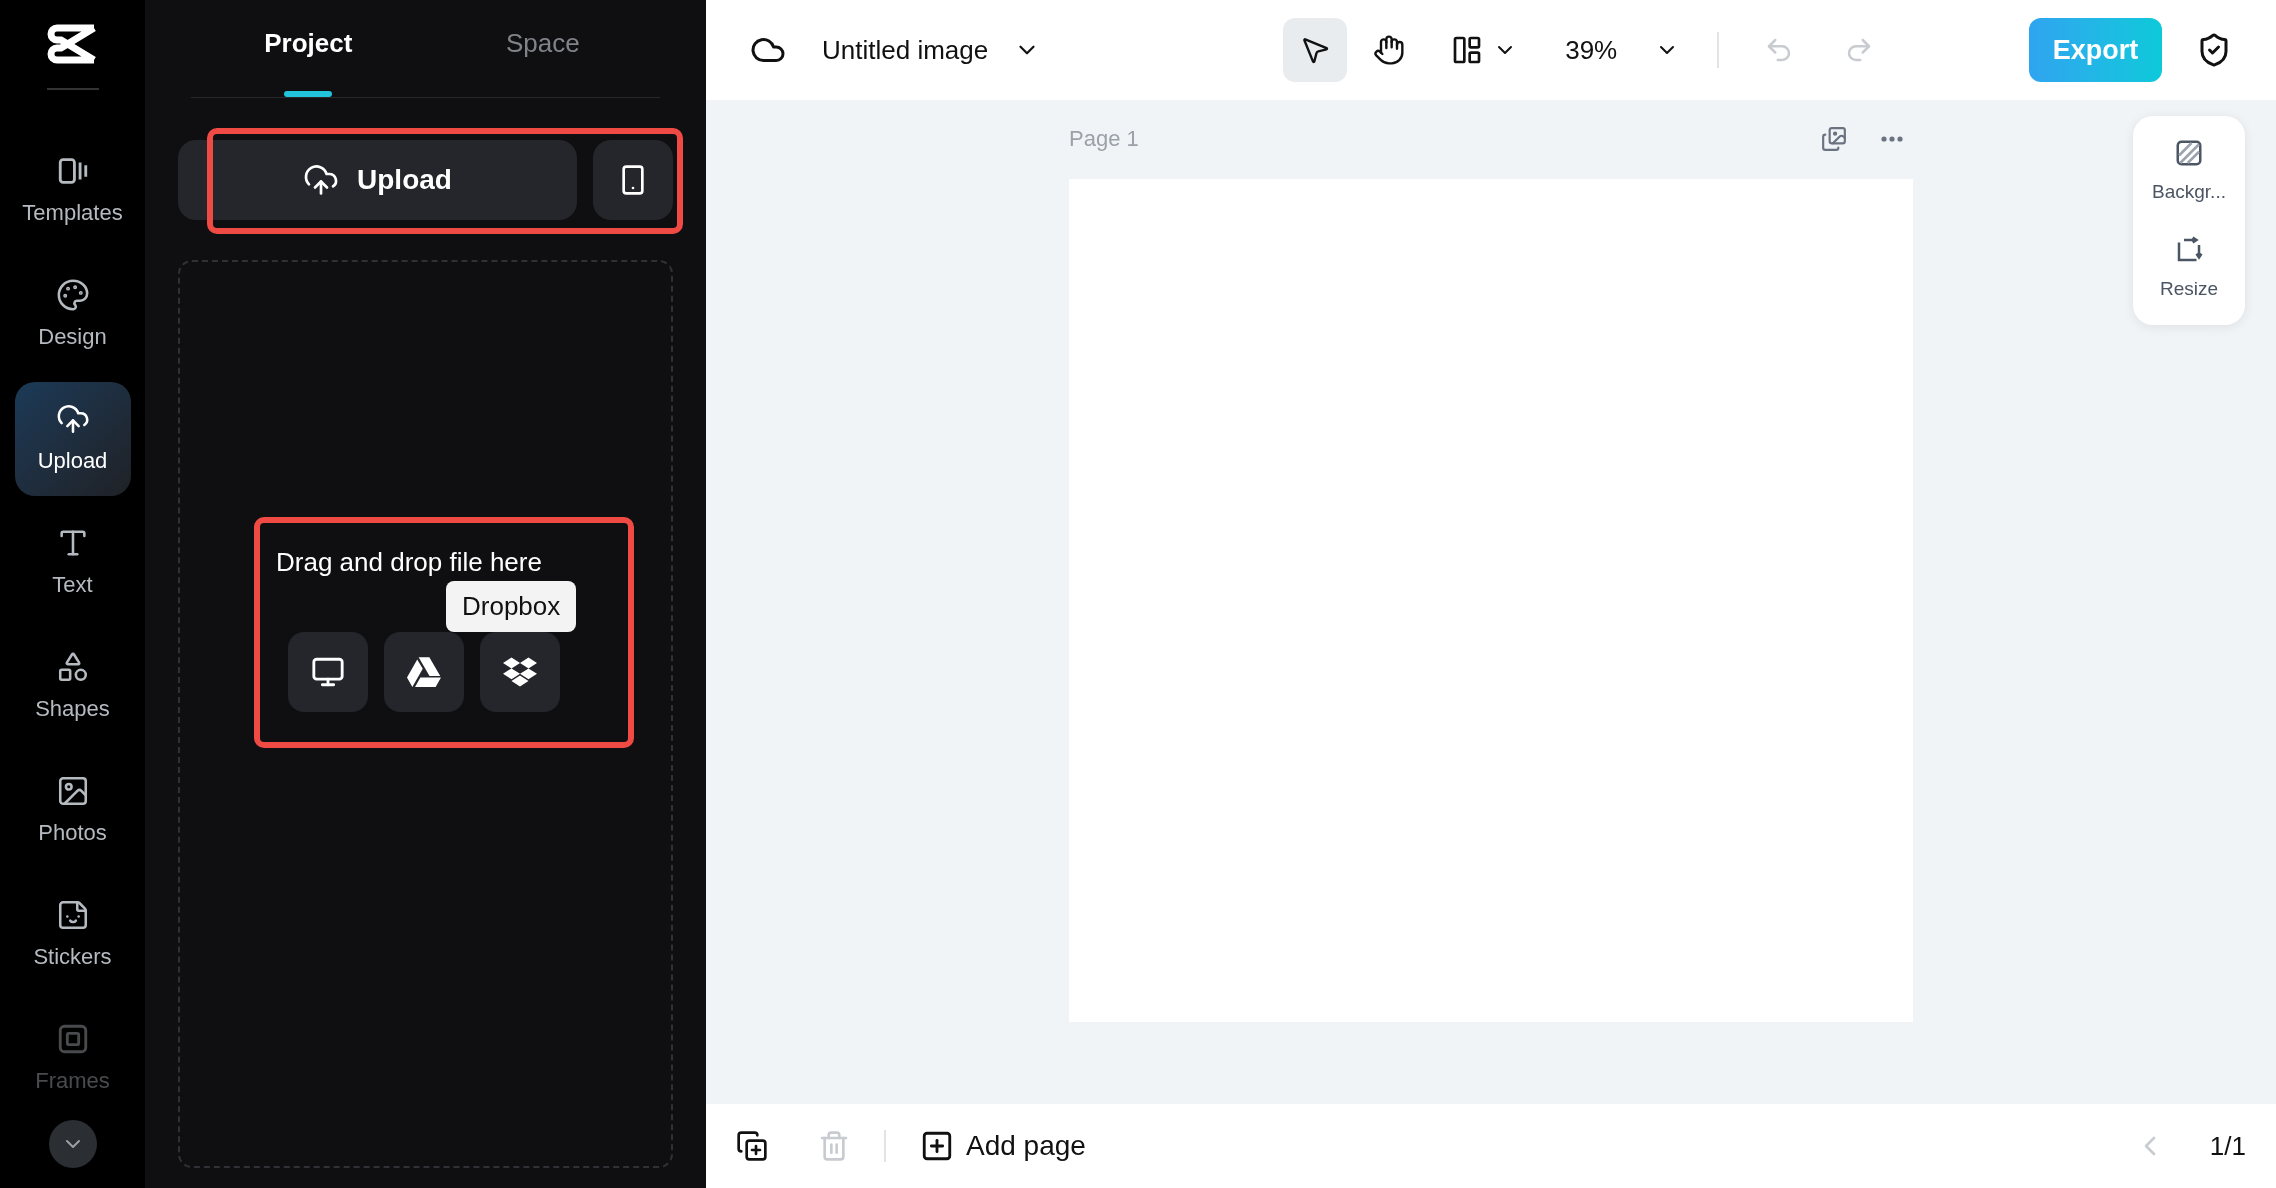 This screenshot has width=2276, height=1188. Describe the element at coordinates (72, 687) in the screenshot. I see `rail-item: Shapes` at that location.